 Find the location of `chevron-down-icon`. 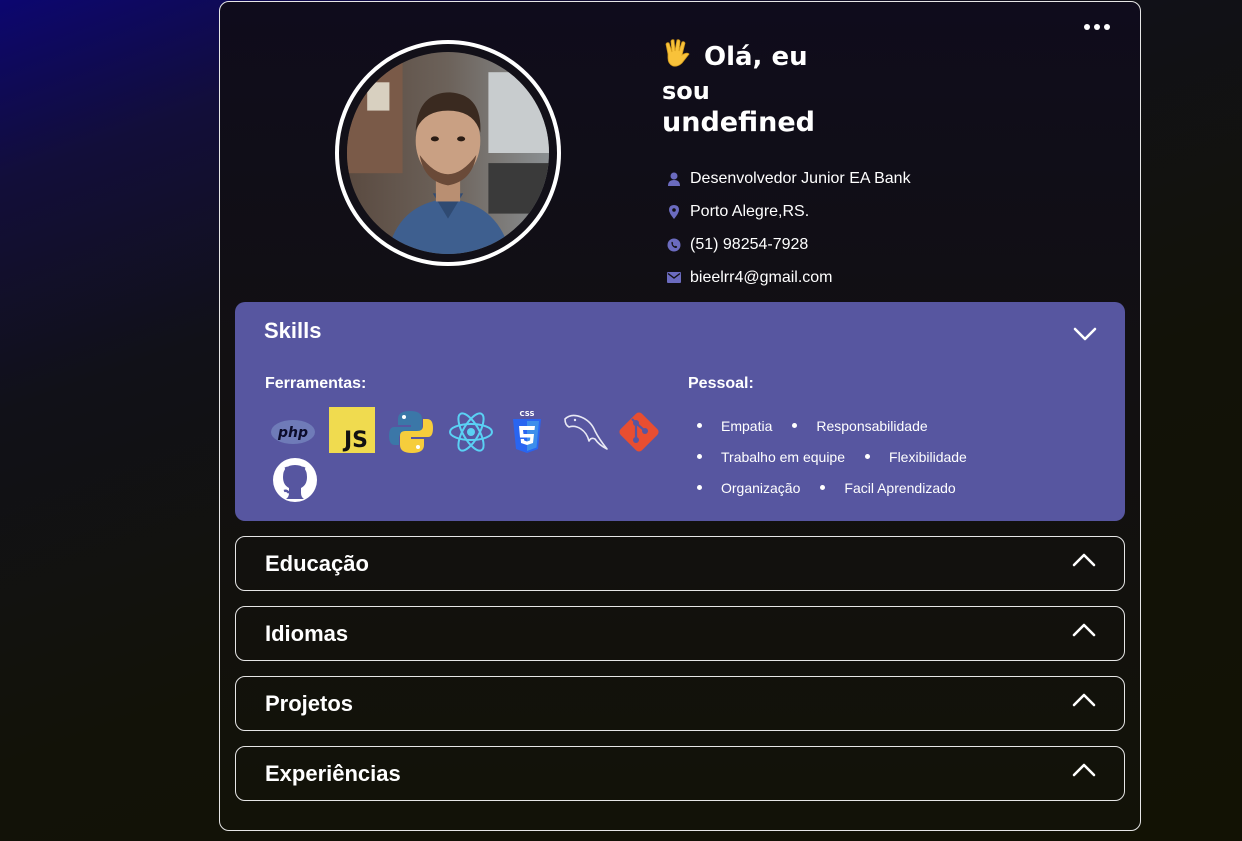

chevron-down-icon is located at coordinates (1085, 334).